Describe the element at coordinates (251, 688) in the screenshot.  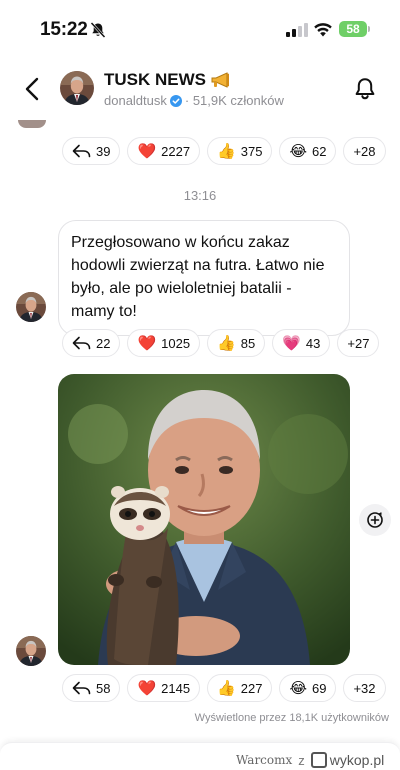
I see `reaction-count: 227` at that location.